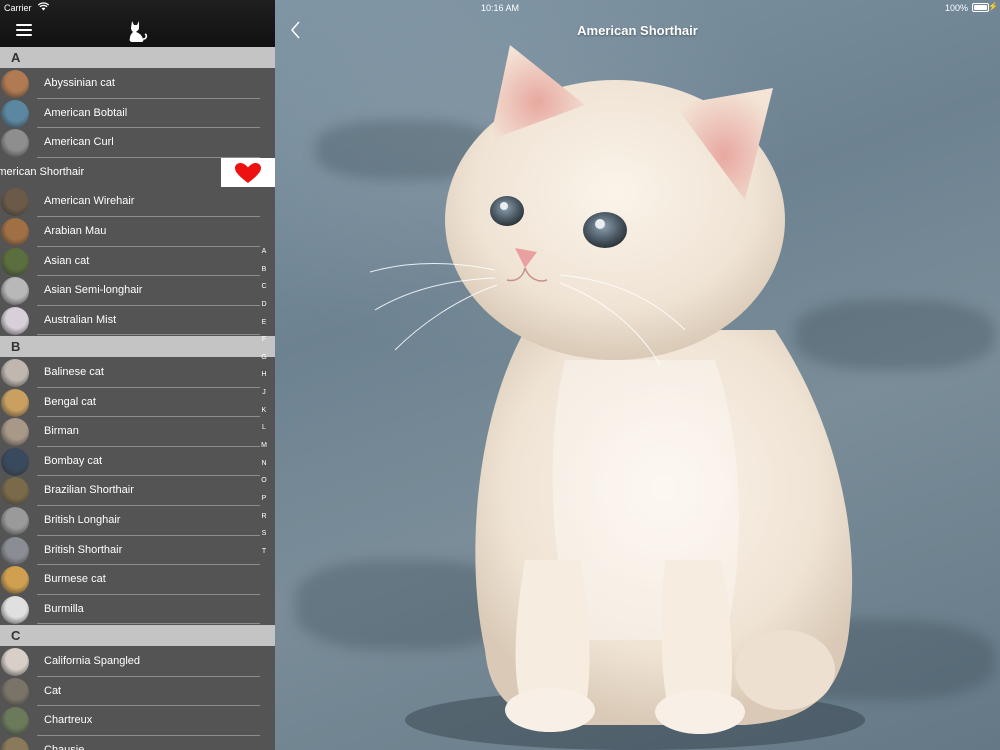 This screenshot has height=750, width=1000. What do you see at coordinates (137, 491) in the screenshot?
I see `breed-row: Brazilian Shorthair` at bounding box center [137, 491].